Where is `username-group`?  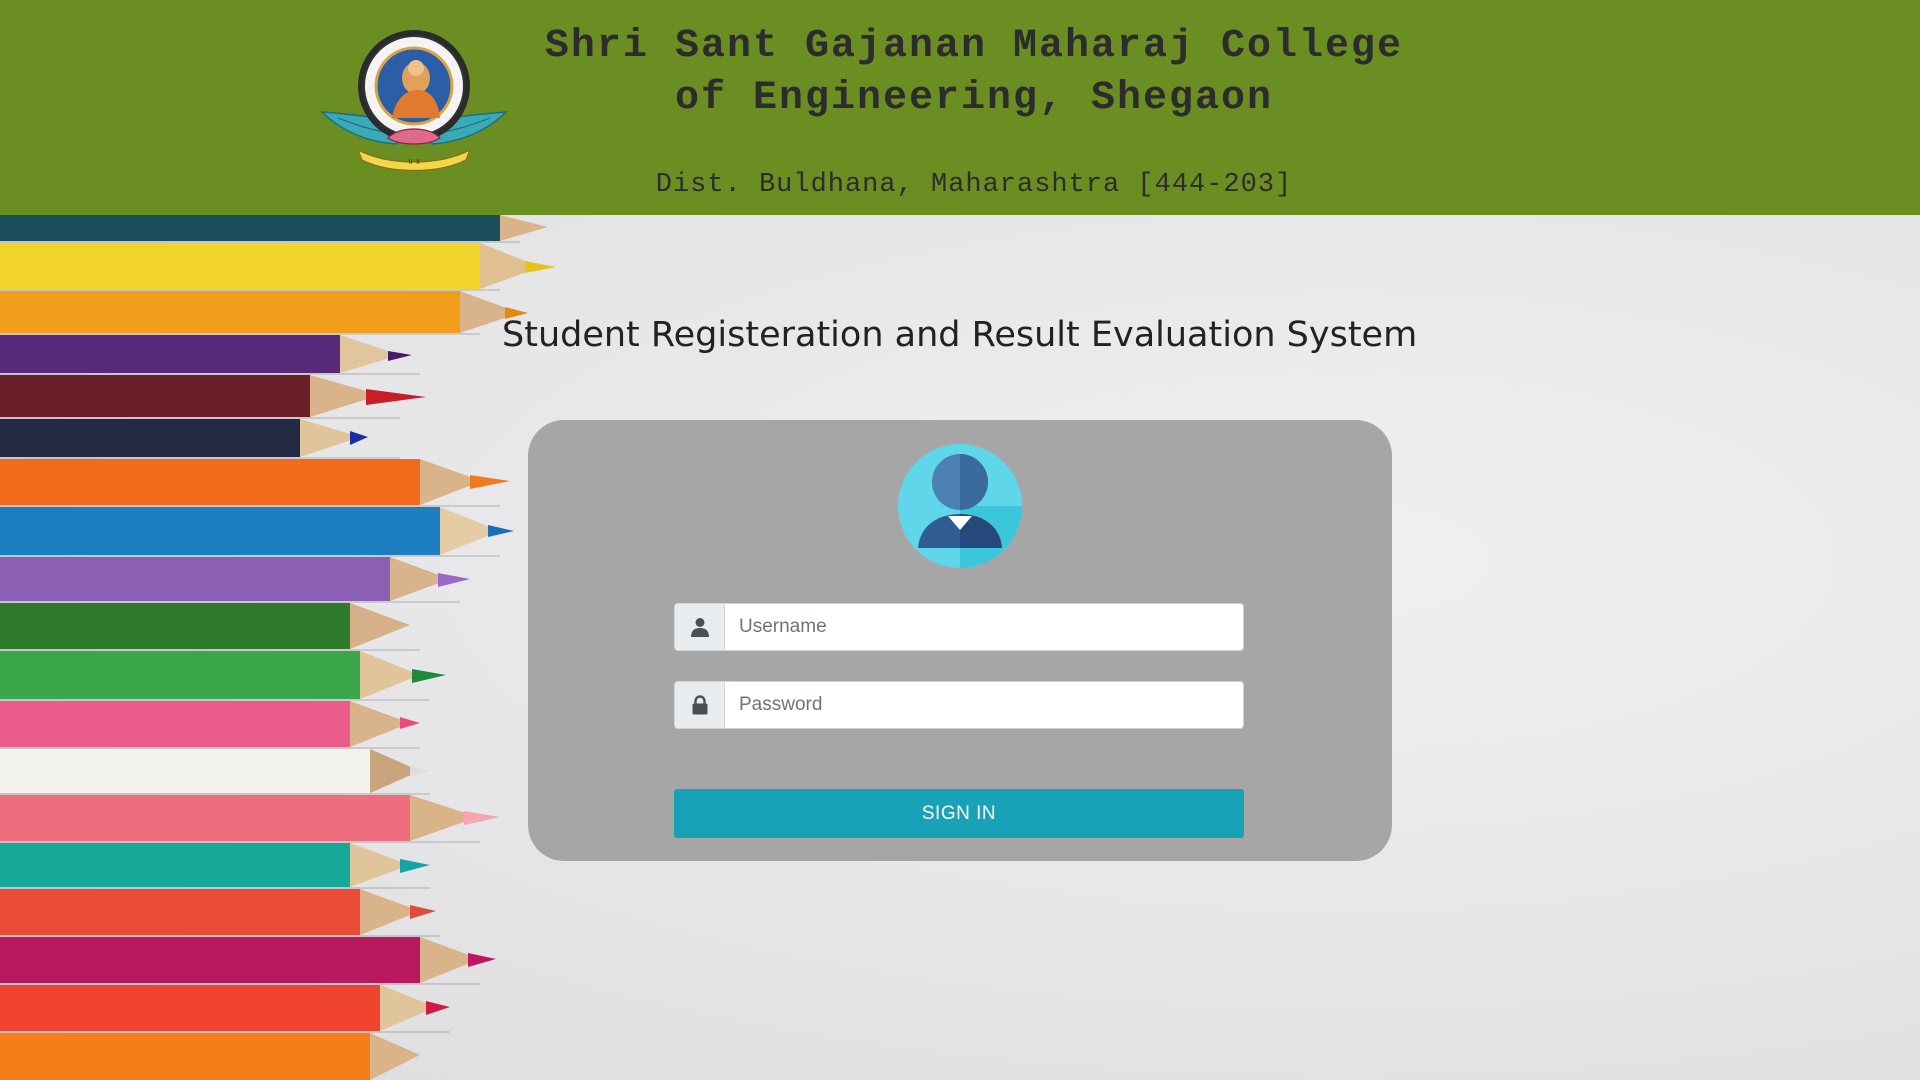 username-group is located at coordinates (959, 627).